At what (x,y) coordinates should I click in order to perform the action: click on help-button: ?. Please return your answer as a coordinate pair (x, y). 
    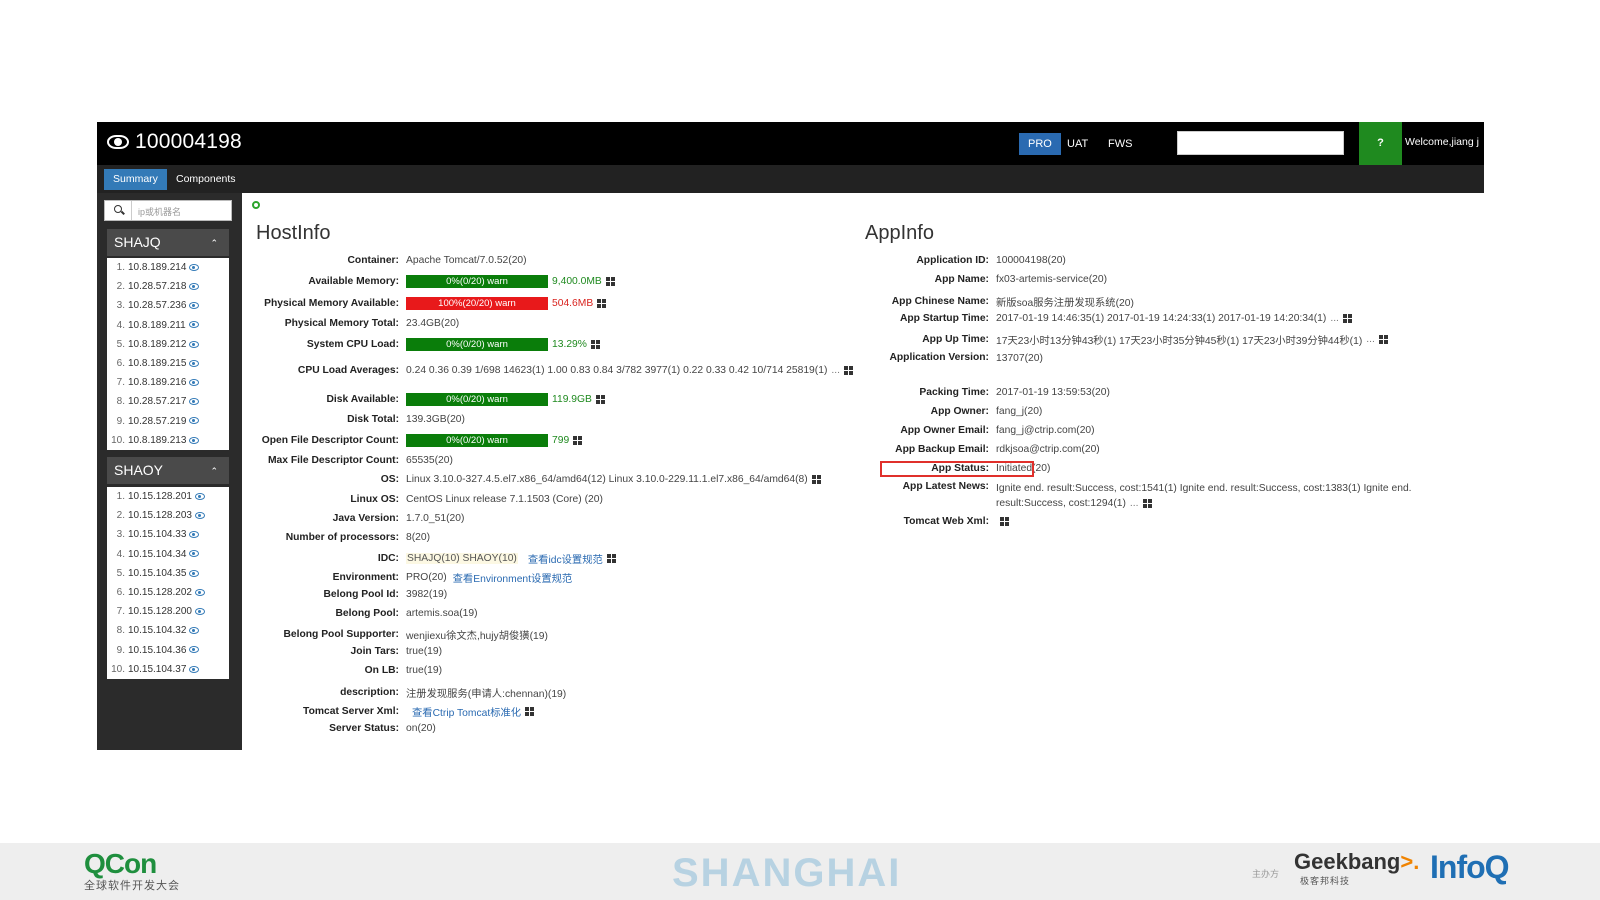
    Looking at the image, I should click on (1380, 143).